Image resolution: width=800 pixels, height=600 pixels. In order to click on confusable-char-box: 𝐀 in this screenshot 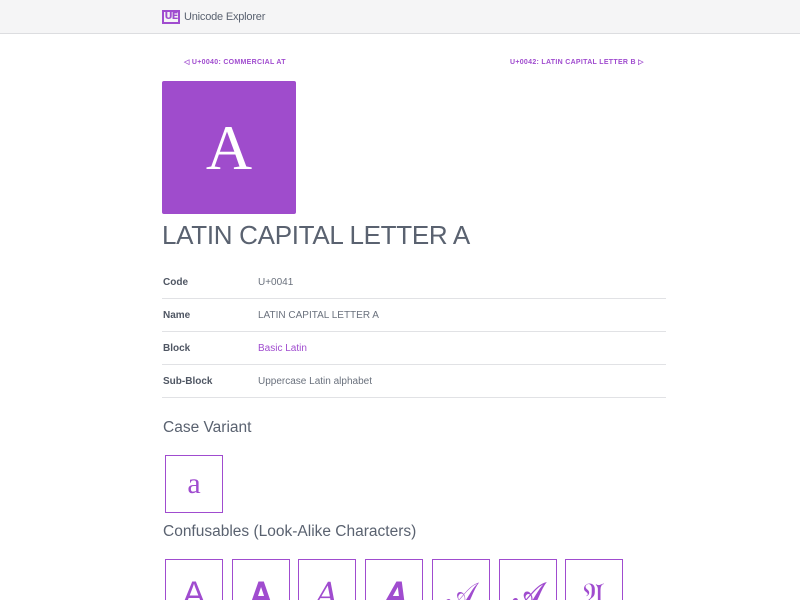, I will do `click(261, 579)`.